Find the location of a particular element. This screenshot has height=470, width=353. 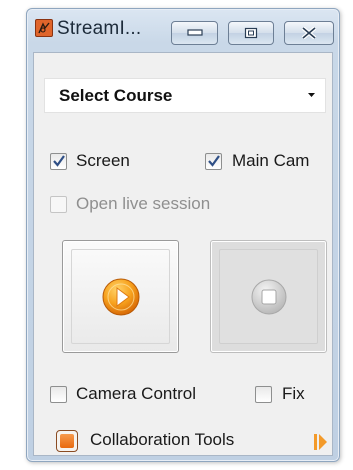

screen-checkbox is located at coordinates (58, 161).